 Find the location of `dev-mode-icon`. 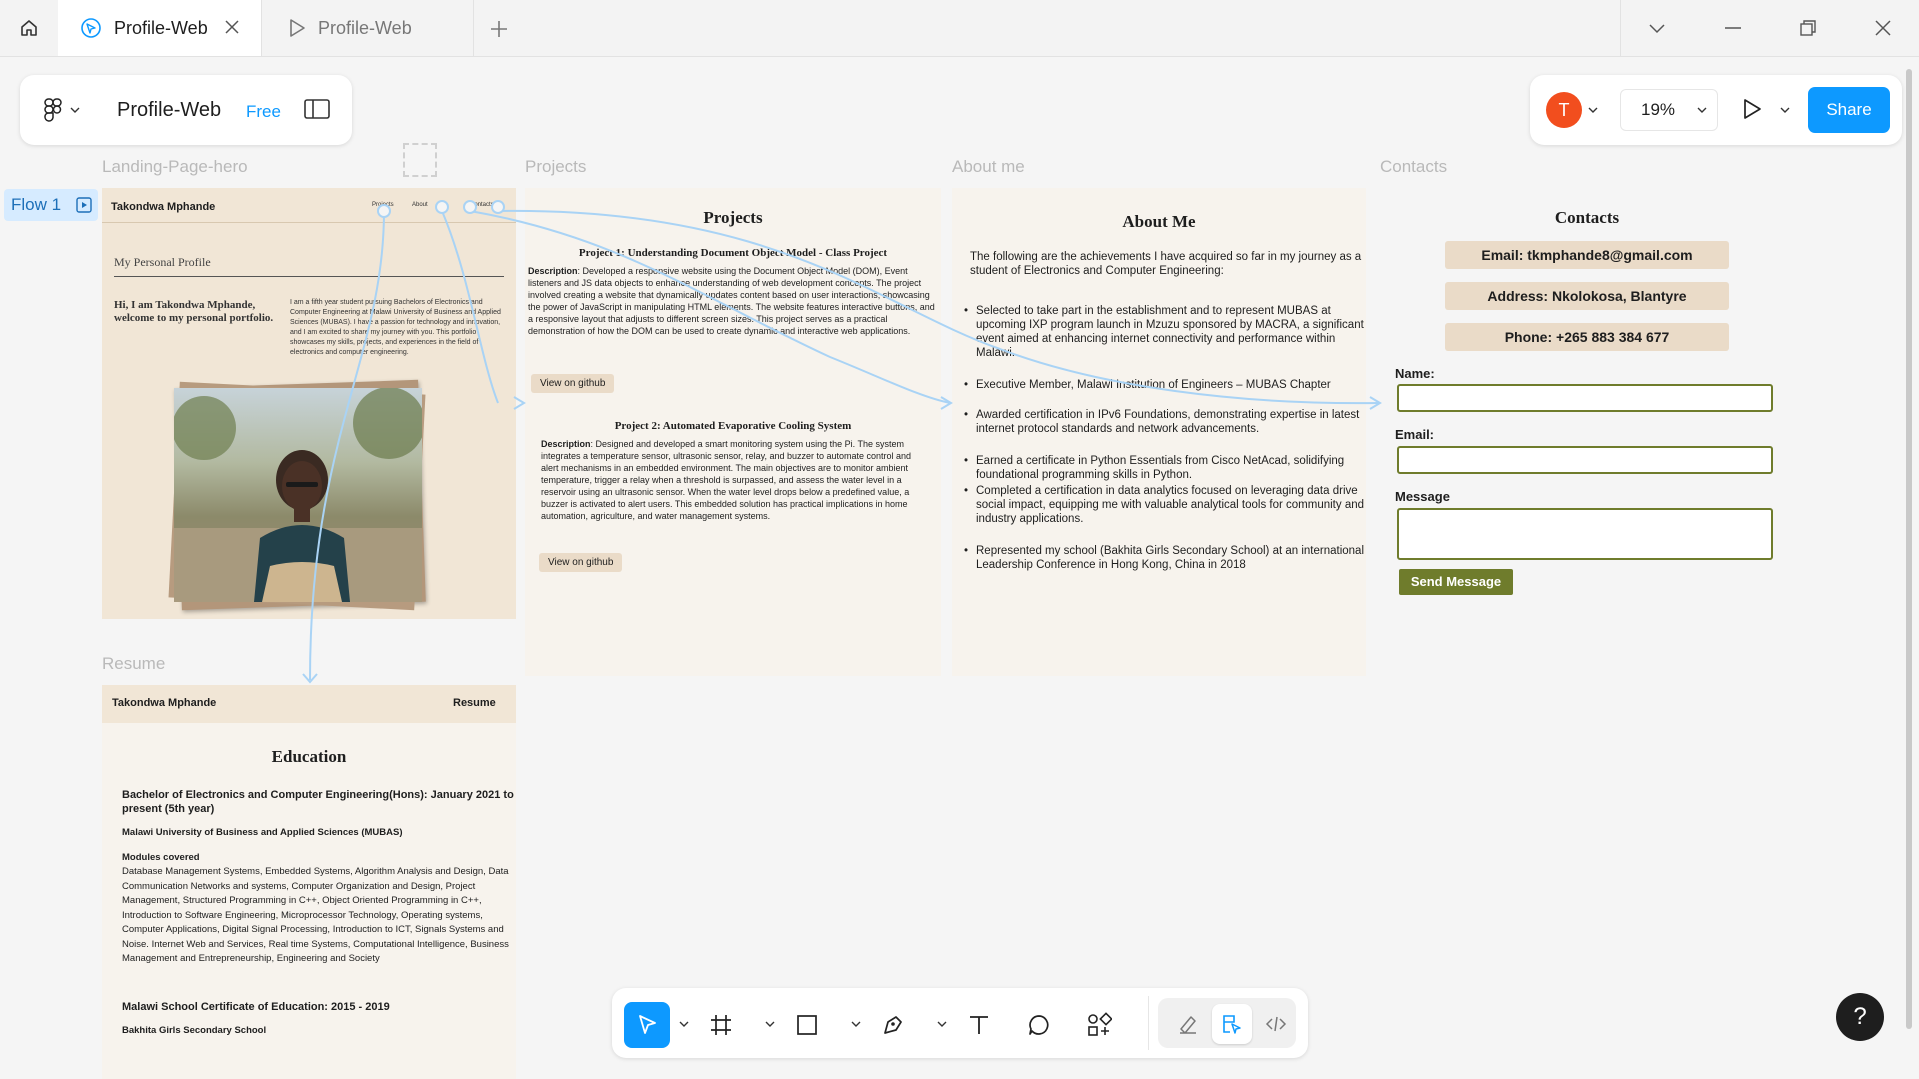

dev-mode-icon is located at coordinates (1276, 1024).